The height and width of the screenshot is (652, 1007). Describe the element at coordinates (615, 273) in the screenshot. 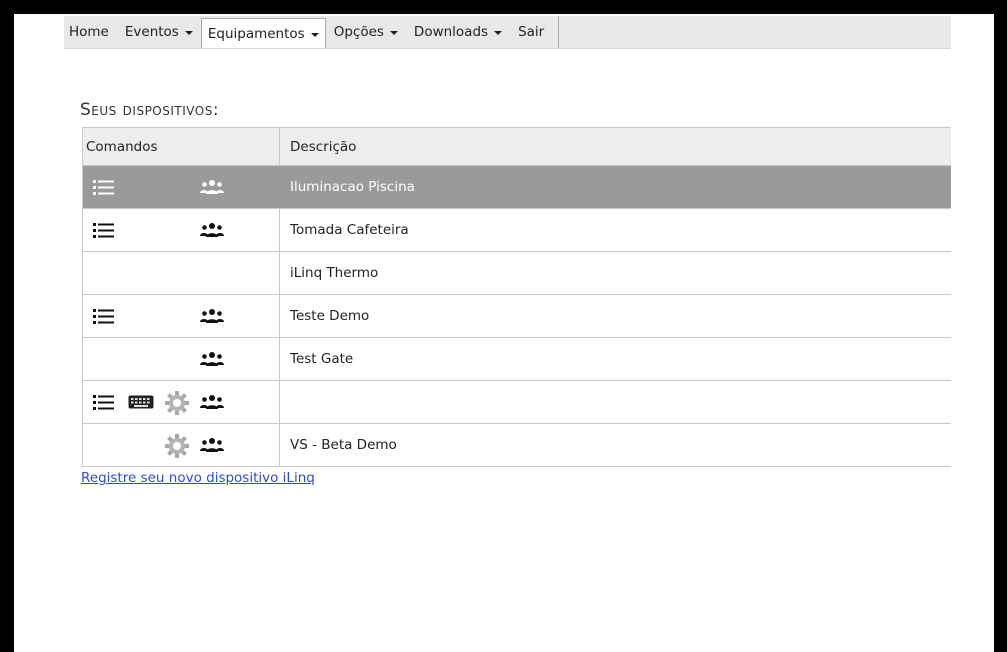

I see `row-description: iLinq Thermo` at that location.